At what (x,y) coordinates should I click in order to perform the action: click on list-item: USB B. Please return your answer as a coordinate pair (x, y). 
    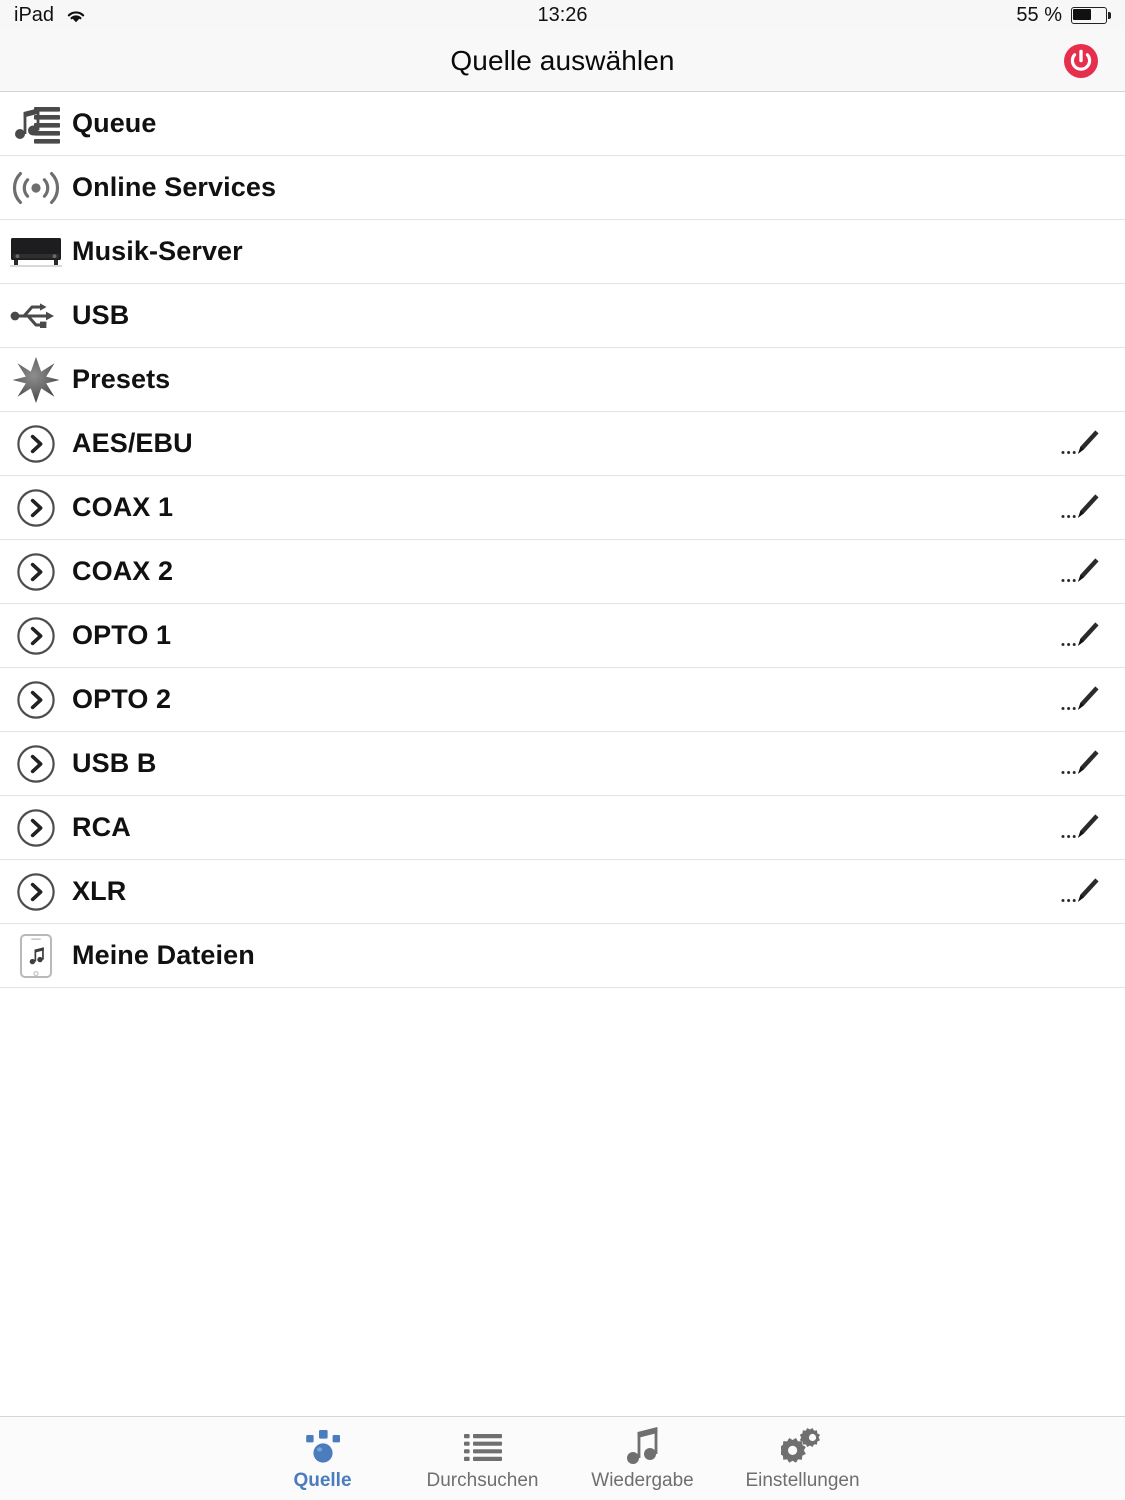
    Looking at the image, I should click on (562, 764).